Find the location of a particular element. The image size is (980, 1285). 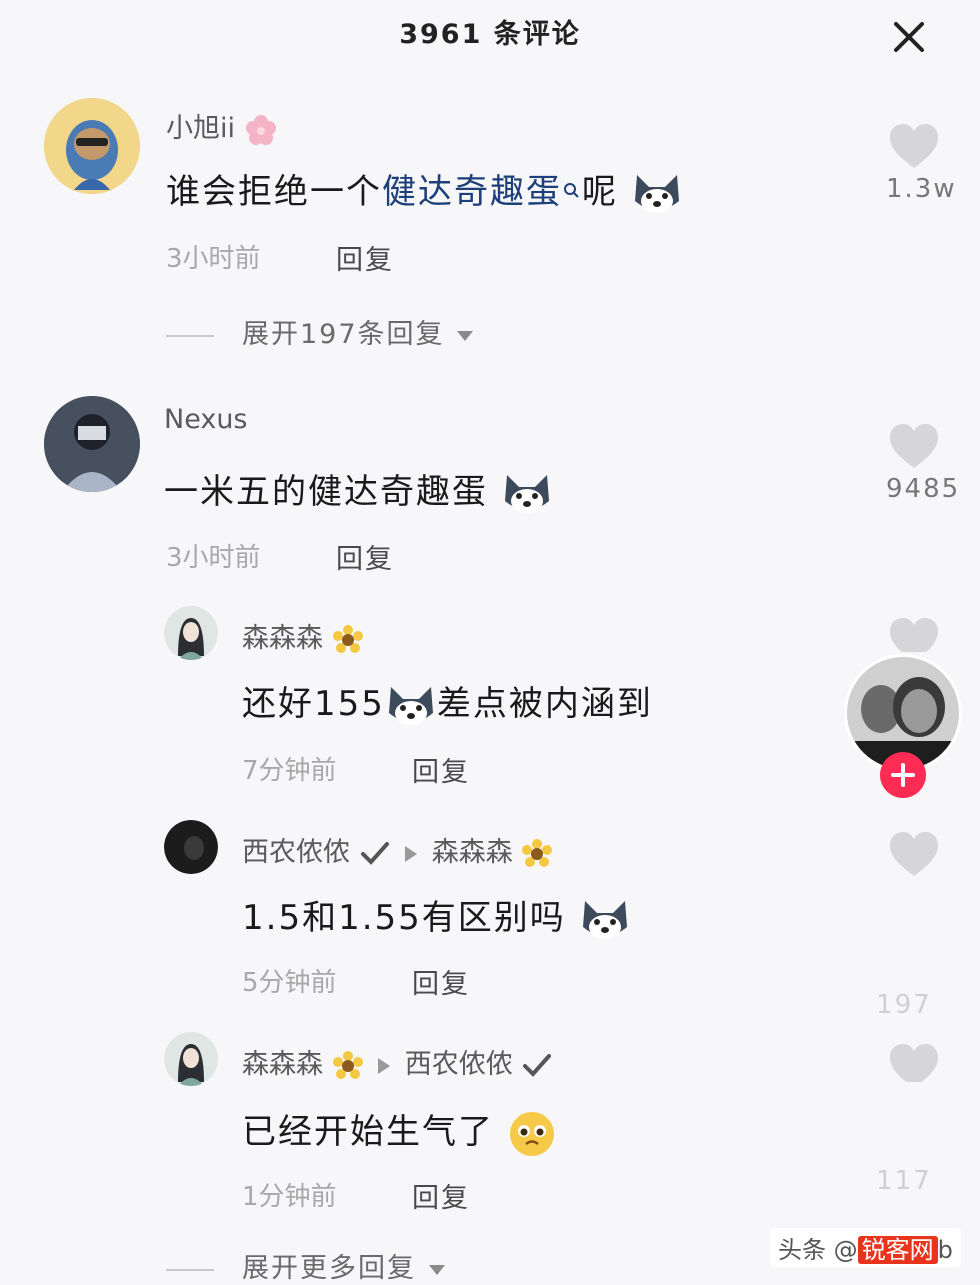

reply-text: 已经开始生气了 is located at coordinates (399, 1131).